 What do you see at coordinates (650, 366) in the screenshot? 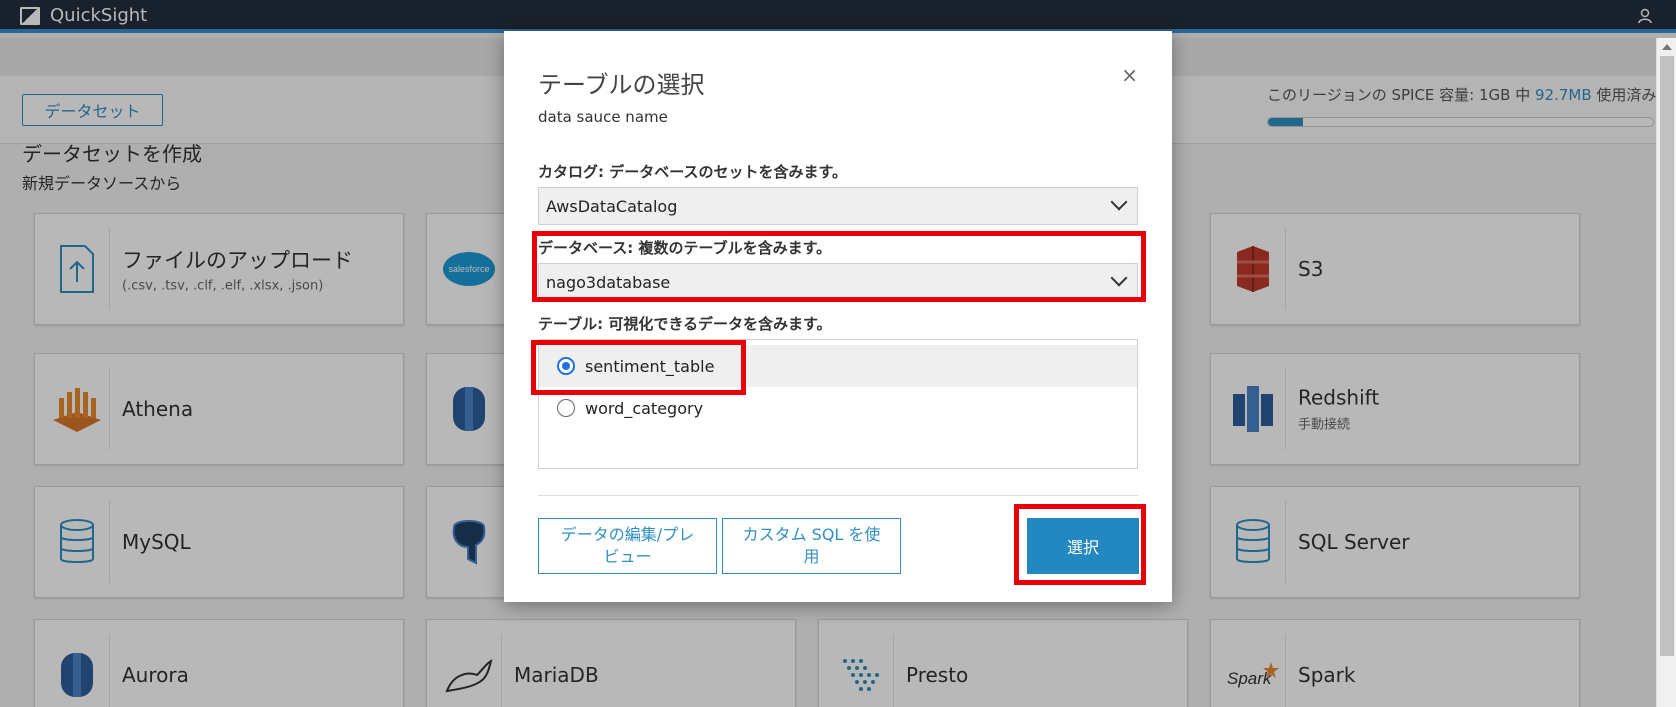
I see `table-option-label: sentiment_table` at bounding box center [650, 366].